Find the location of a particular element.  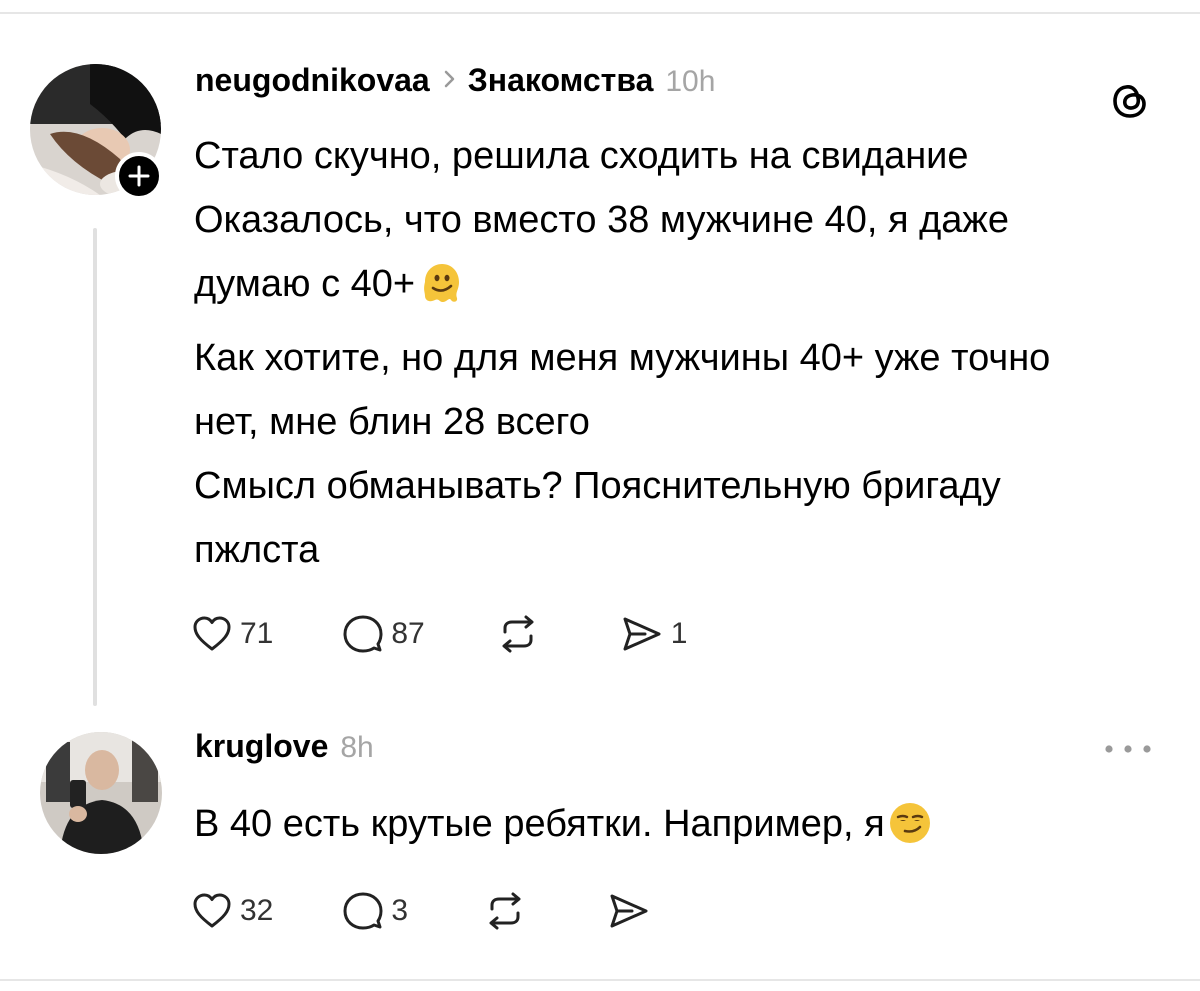

reply-count: 87 is located at coordinates (408, 633).